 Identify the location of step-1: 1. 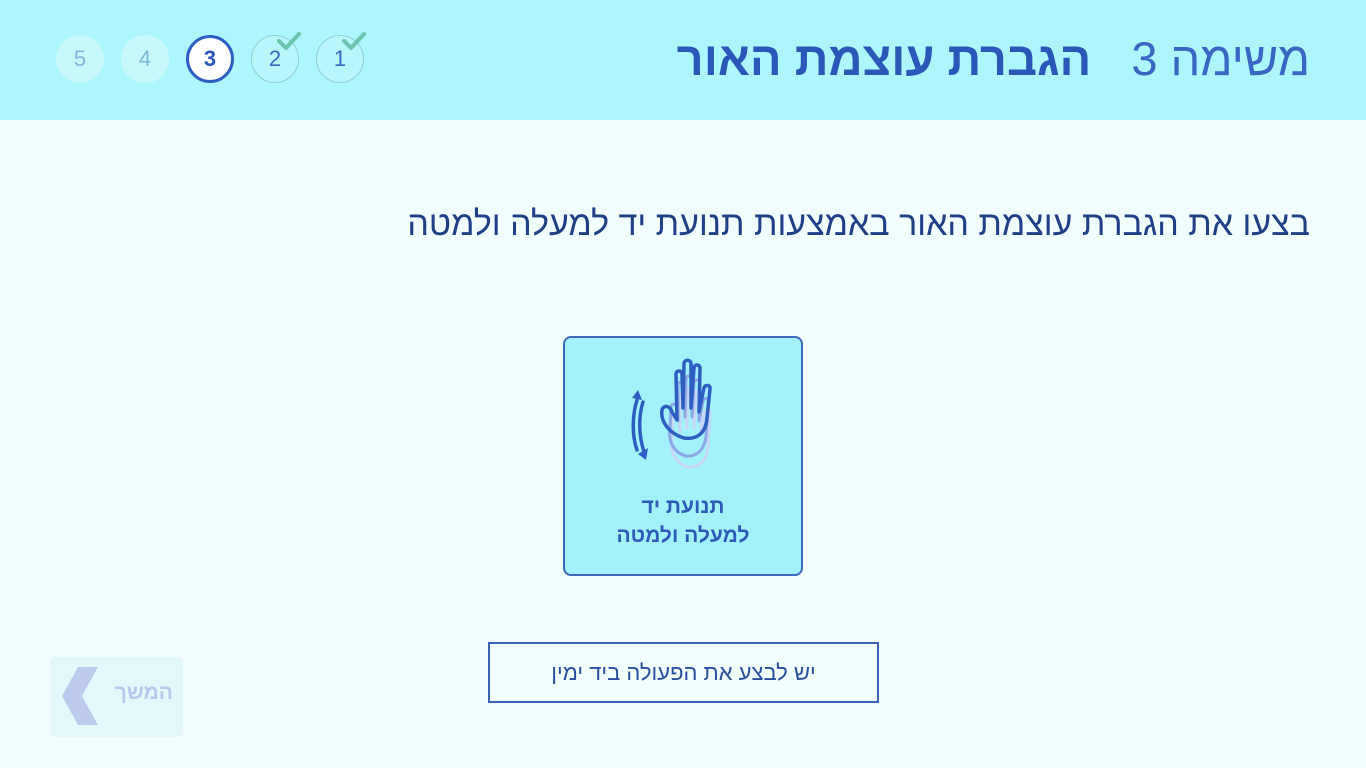
(341, 57).